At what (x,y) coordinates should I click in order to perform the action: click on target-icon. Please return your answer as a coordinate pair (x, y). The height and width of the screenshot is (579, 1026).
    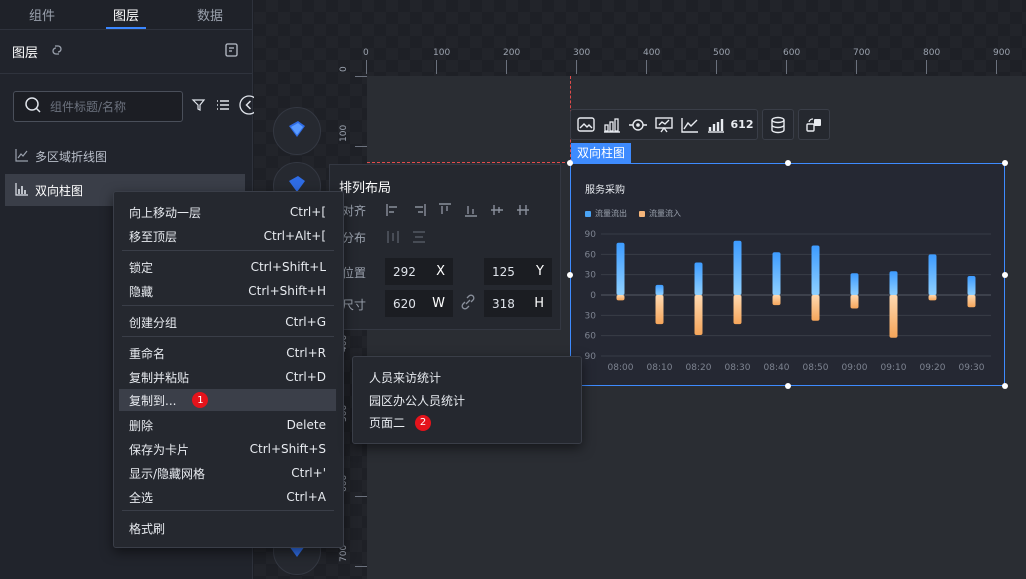
    Looking at the image, I should click on (638, 125).